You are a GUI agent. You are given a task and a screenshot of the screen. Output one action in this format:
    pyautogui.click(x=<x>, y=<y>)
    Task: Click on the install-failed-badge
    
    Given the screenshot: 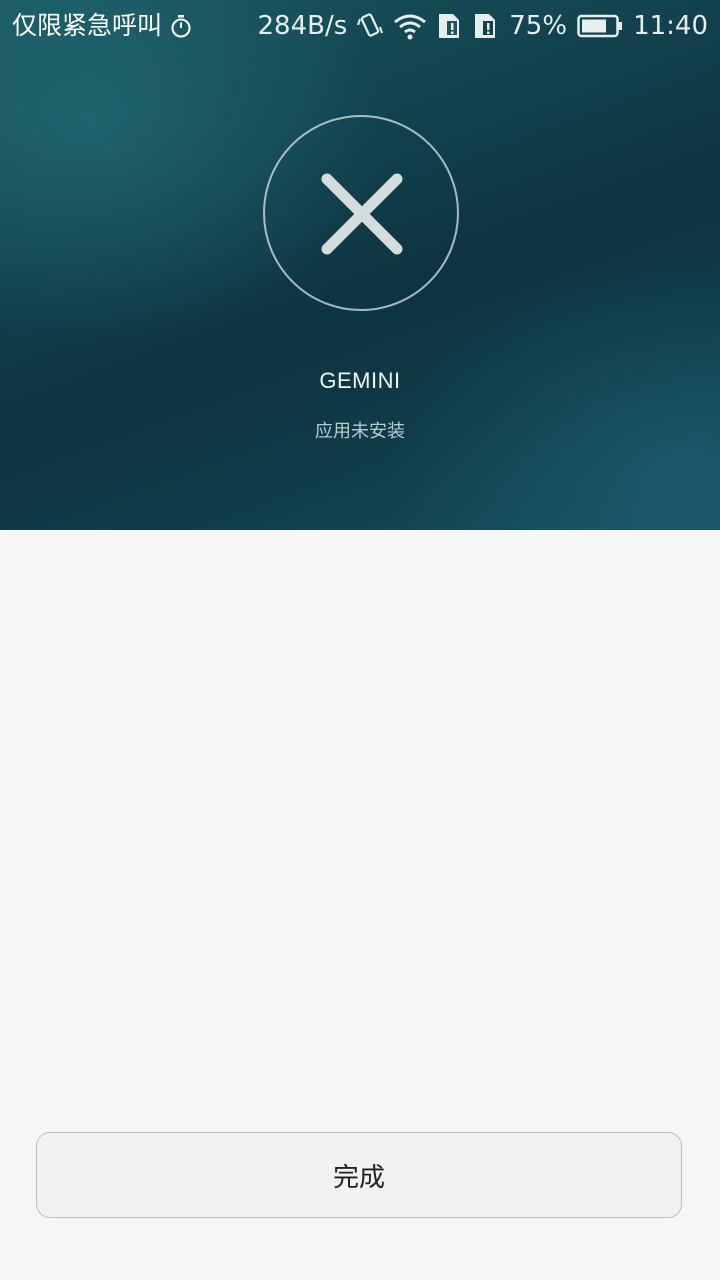 What is the action you would take?
    pyautogui.click(x=361, y=213)
    